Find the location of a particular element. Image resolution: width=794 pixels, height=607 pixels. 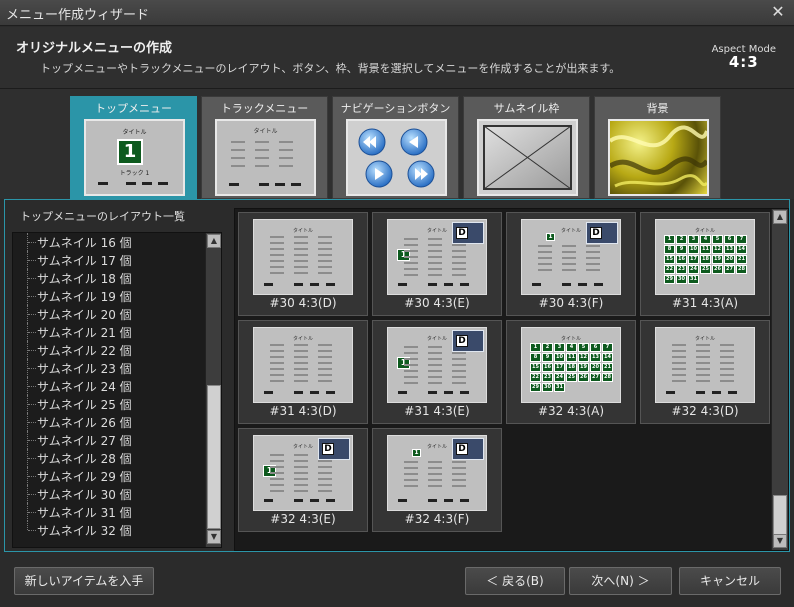

list-item: サムネイル 18 個 is located at coordinates (108, 278).